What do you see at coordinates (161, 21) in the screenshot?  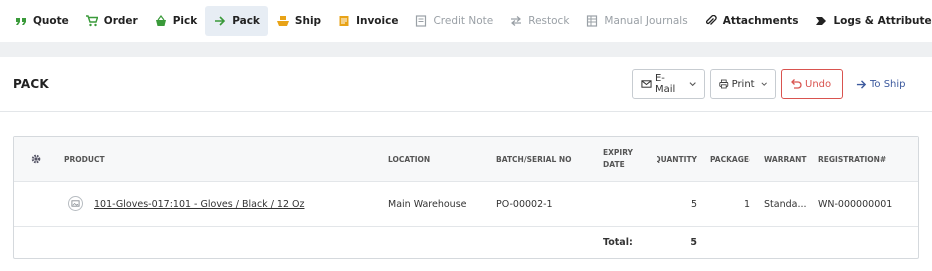 I see `basket-icon` at bounding box center [161, 21].